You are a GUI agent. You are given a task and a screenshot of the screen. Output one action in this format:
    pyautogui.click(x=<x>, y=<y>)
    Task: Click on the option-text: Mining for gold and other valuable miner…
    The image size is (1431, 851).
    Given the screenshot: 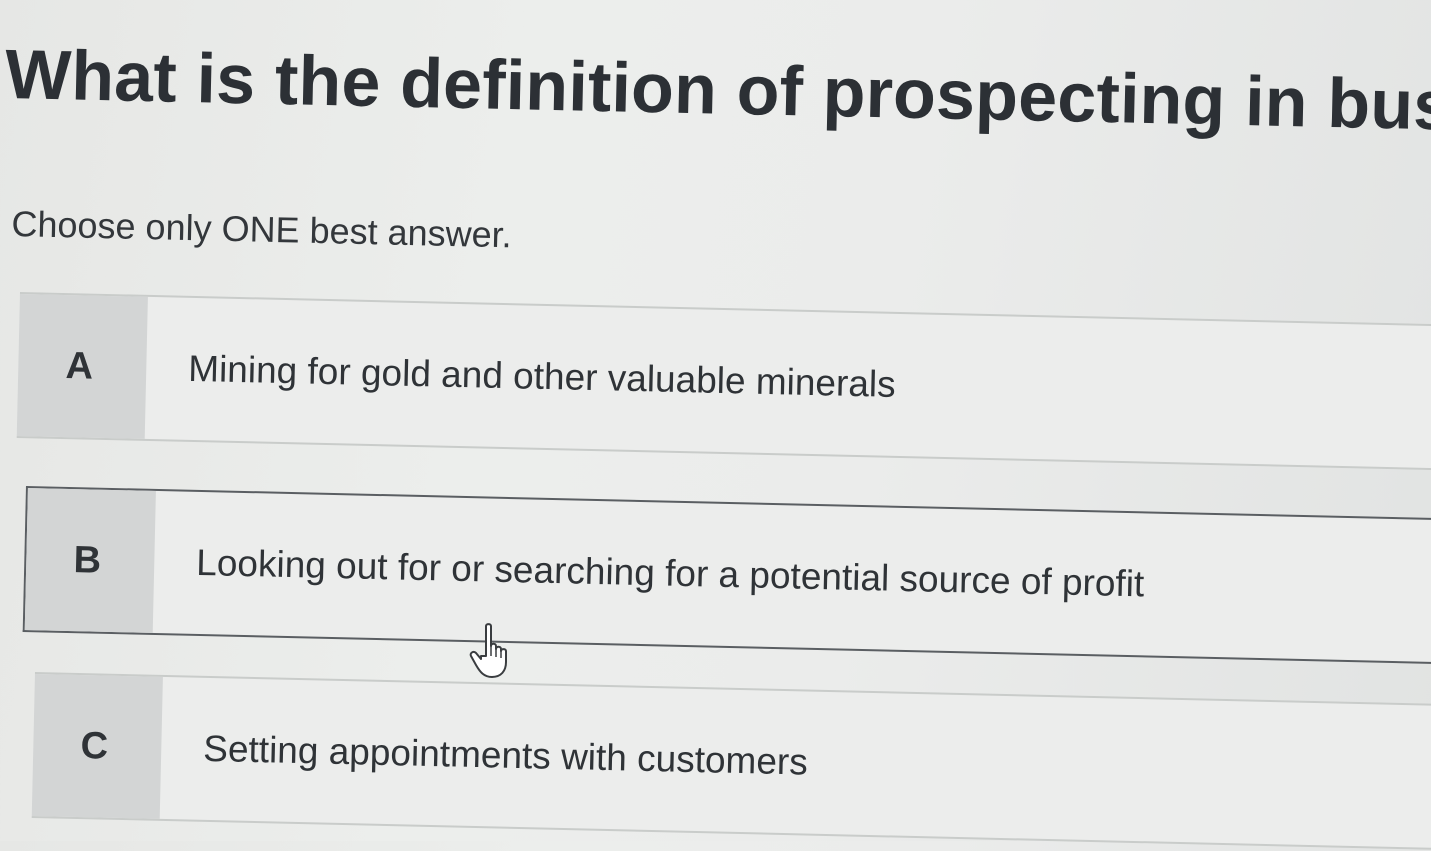 What is the action you would take?
    pyautogui.click(x=542, y=376)
    